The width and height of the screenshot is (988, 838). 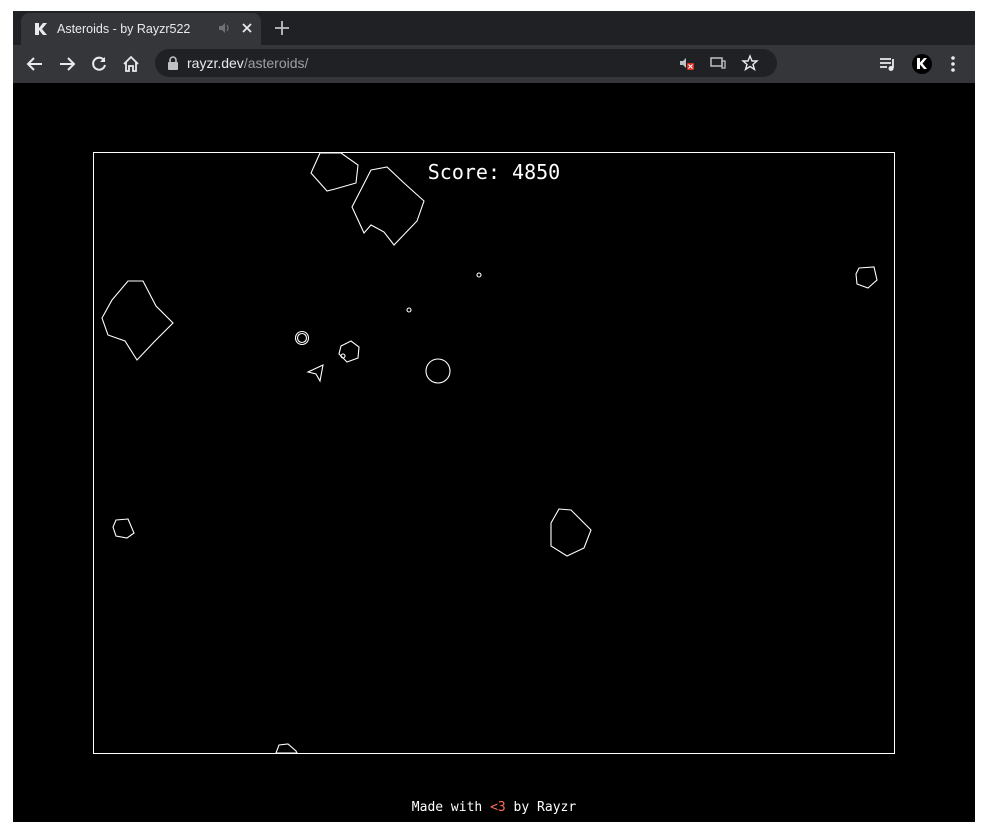 What do you see at coordinates (224, 28) in the screenshot?
I see `speaker-icon` at bounding box center [224, 28].